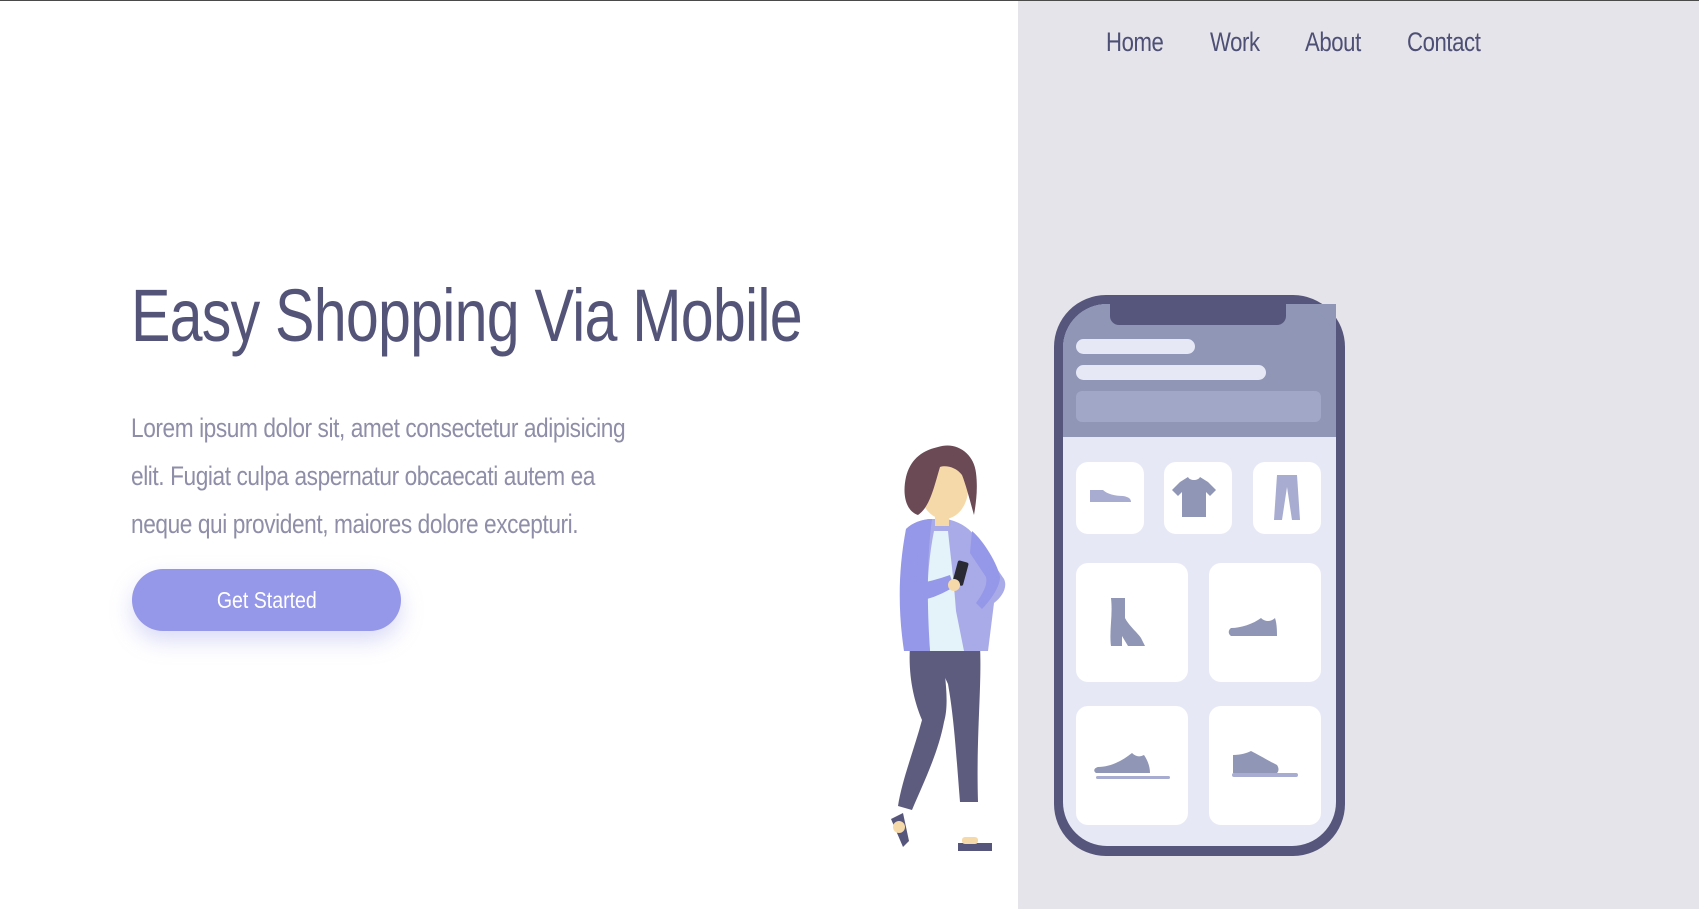 The height and width of the screenshot is (909, 1699). Describe the element at coordinates (1301, 42) in the screenshot. I see `main-nav: Home Work About Contact` at that location.